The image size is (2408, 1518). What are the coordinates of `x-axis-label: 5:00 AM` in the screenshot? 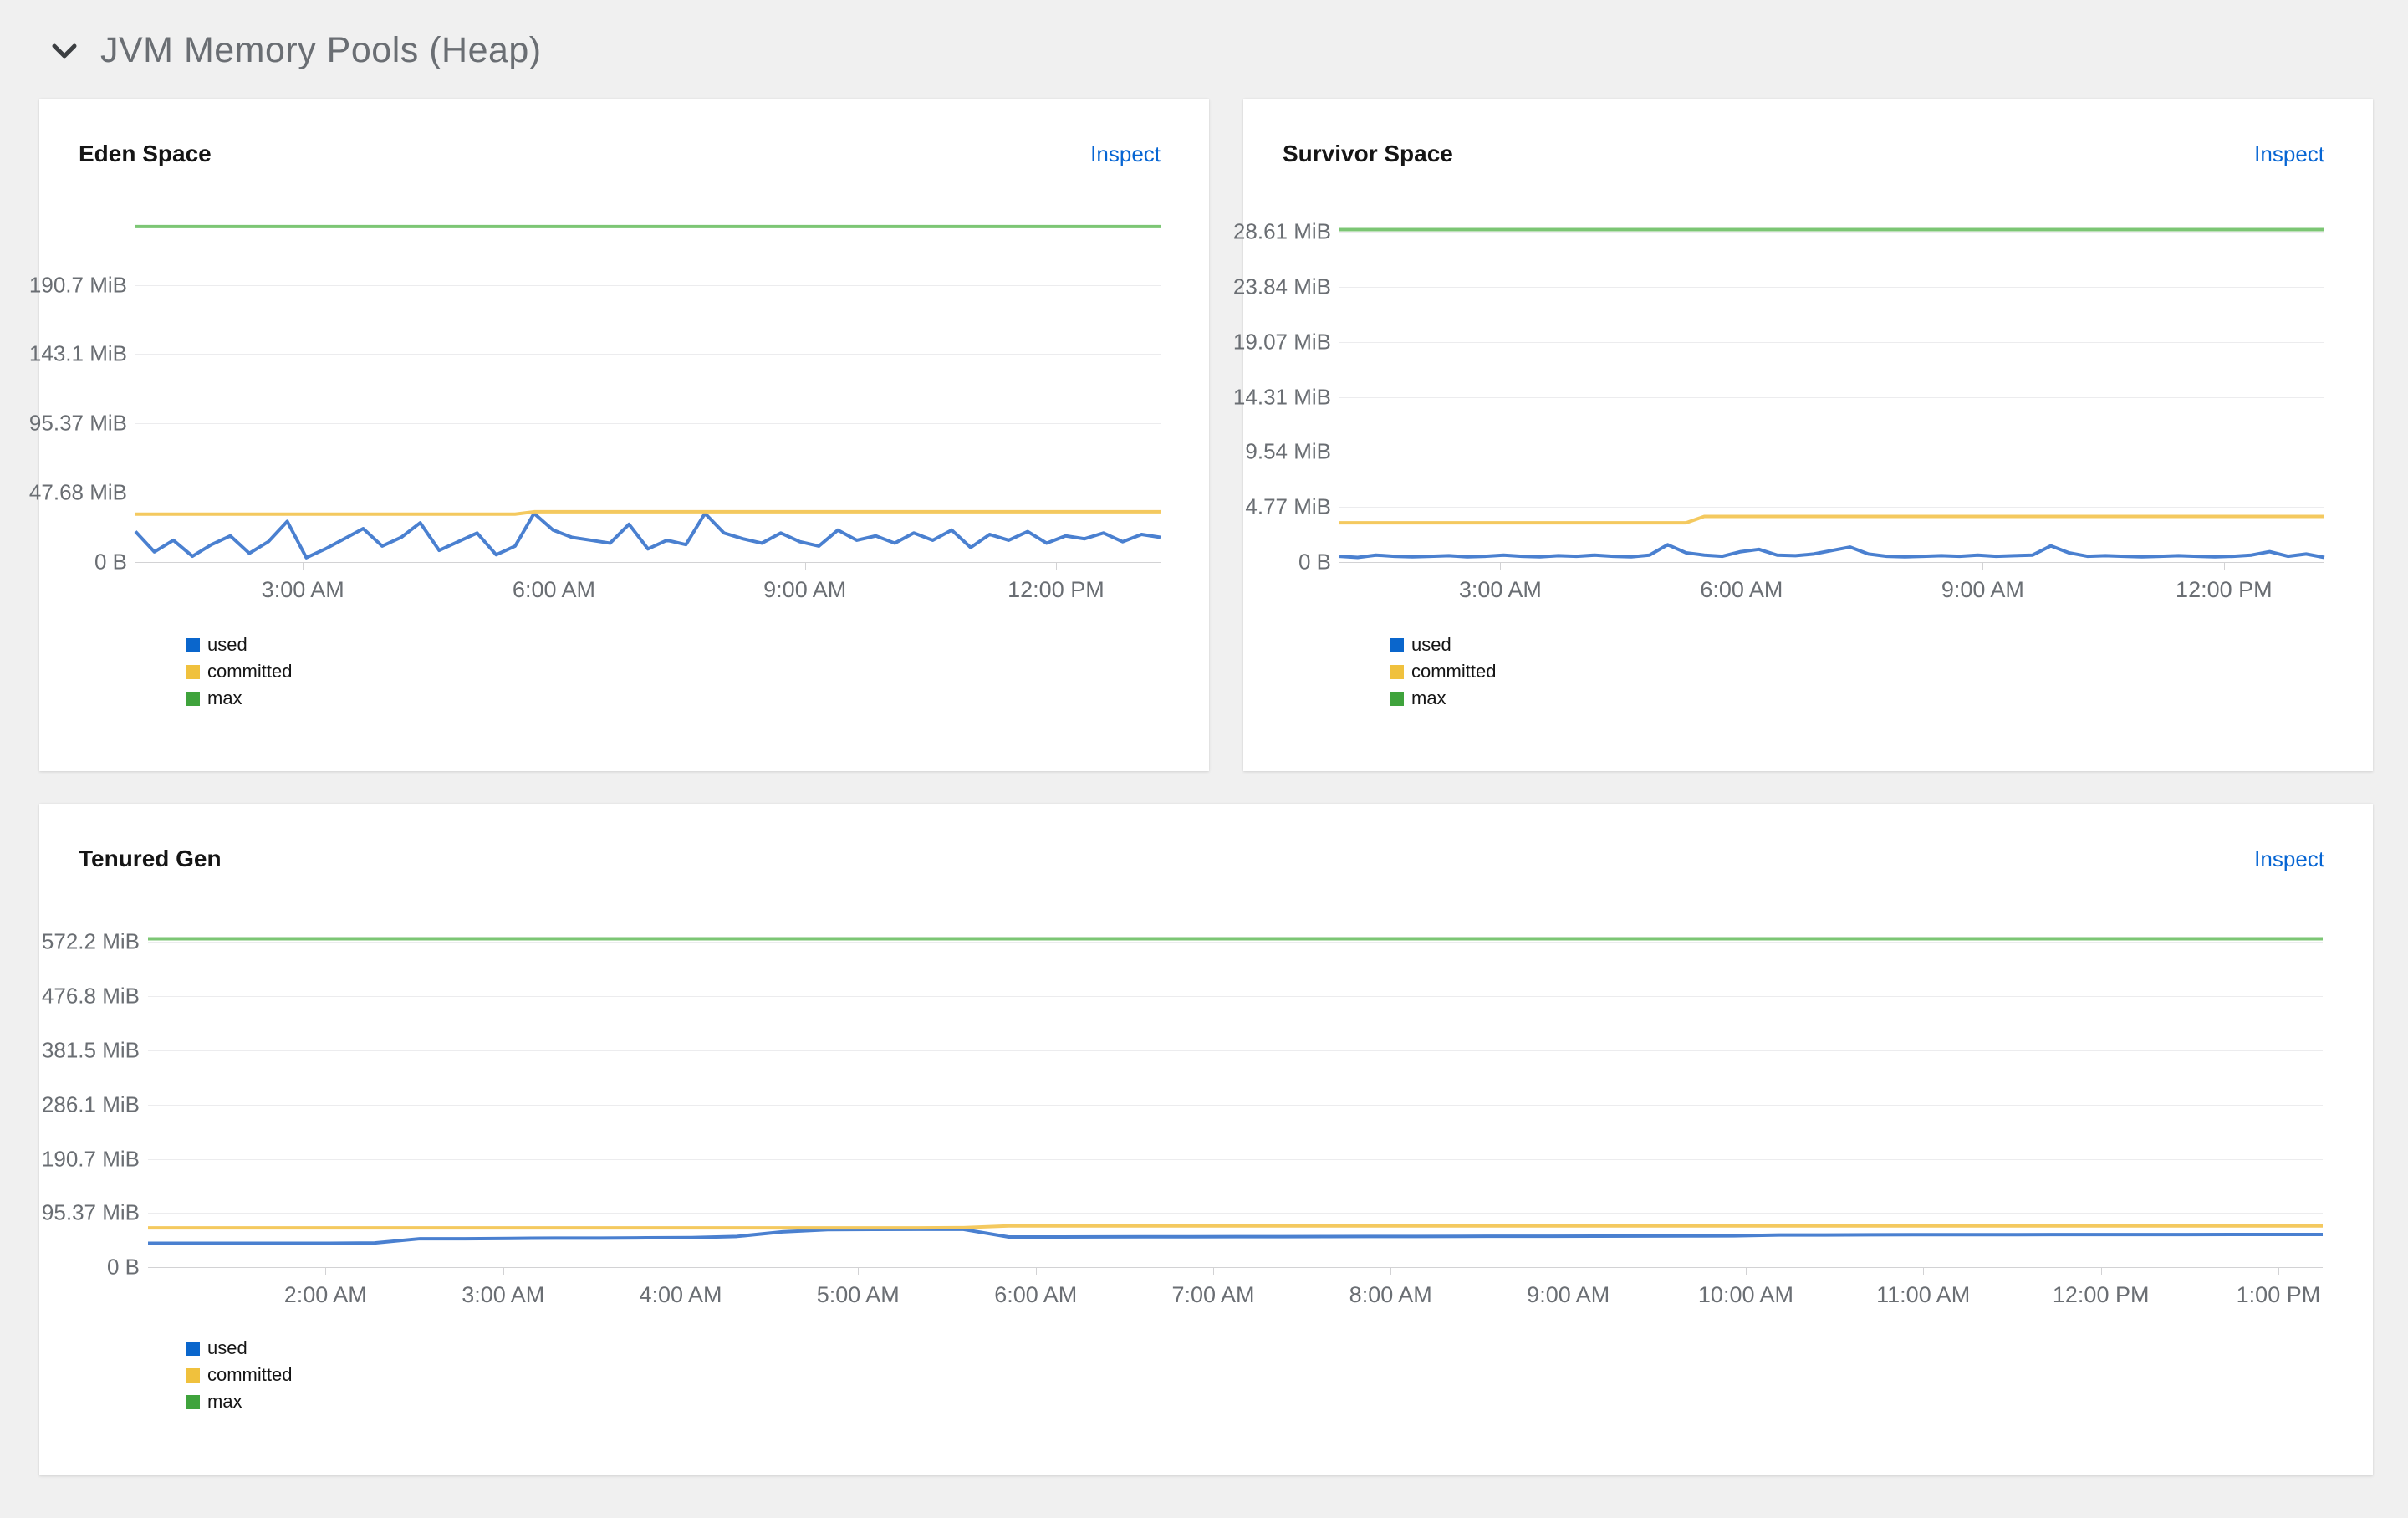 It's located at (858, 1294).